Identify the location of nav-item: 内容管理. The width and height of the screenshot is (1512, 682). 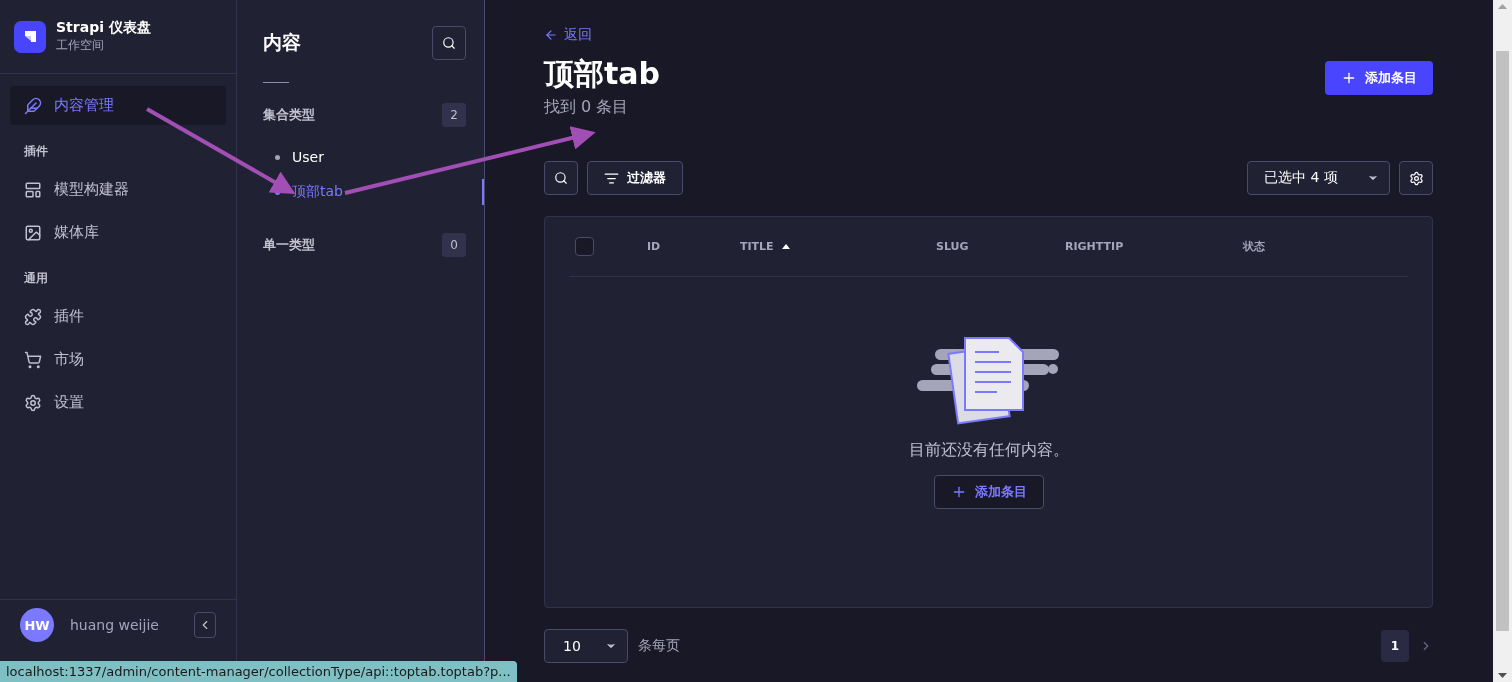
(118, 105).